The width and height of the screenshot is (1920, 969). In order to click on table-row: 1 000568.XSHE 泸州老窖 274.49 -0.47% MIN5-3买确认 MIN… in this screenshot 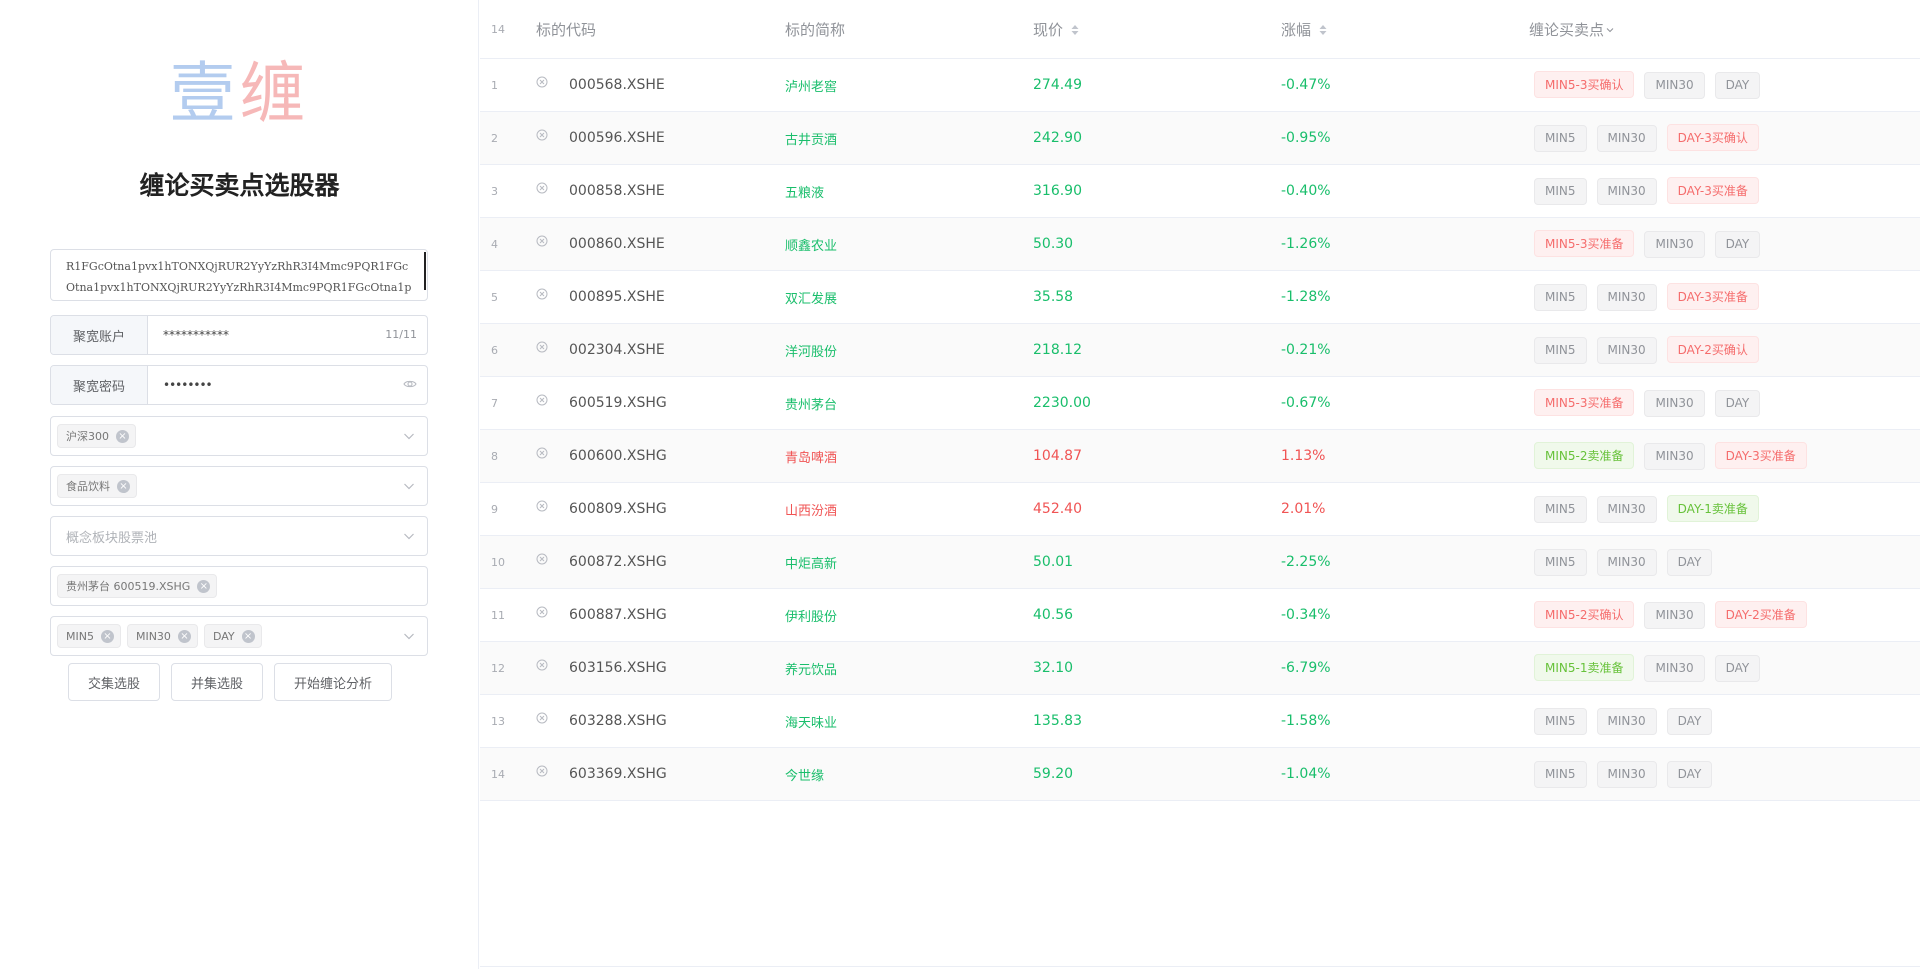, I will do `click(1200, 85)`.